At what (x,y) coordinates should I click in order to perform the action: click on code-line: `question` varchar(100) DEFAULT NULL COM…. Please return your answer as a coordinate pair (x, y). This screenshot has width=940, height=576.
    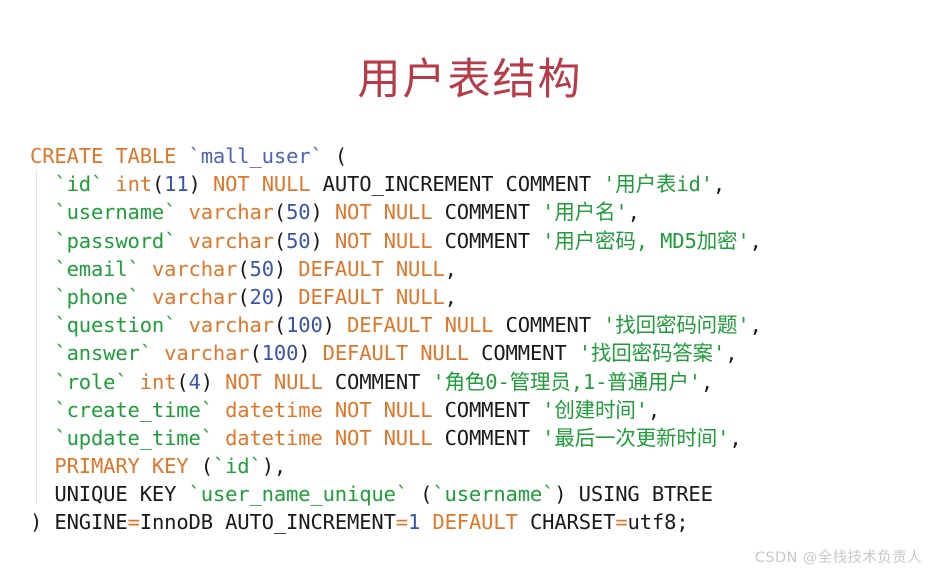
    Looking at the image, I should click on (480, 325).